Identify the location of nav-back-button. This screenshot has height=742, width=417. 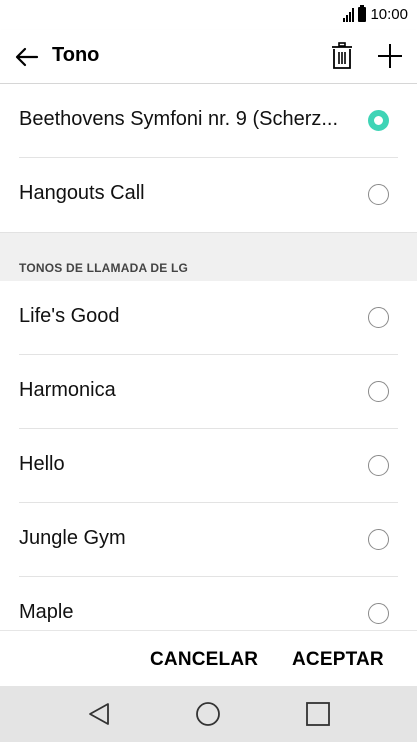
(99, 714).